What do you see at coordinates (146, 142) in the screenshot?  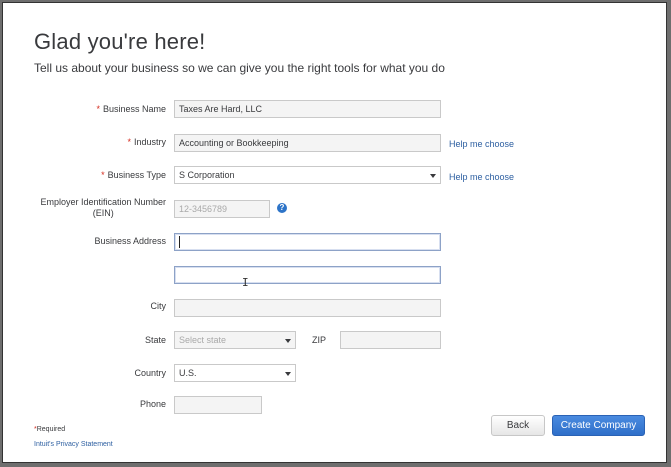 I see `industry-label: * Industry` at bounding box center [146, 142].